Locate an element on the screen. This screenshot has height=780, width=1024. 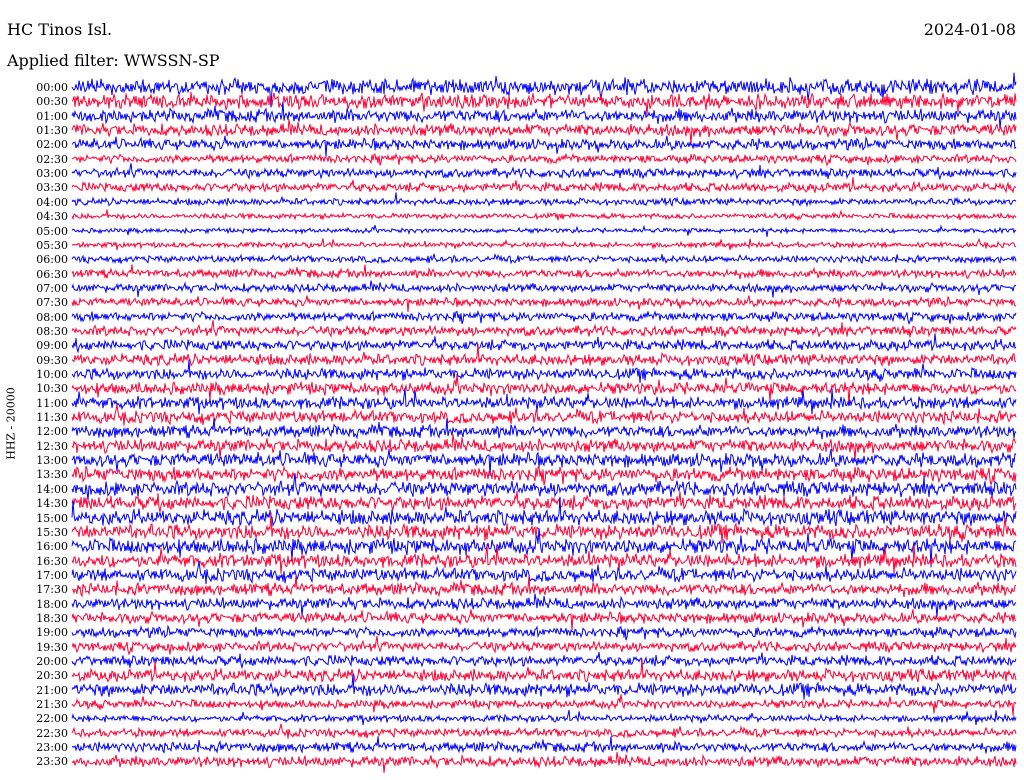
trace-1930 is located at coordinates (544, 645).